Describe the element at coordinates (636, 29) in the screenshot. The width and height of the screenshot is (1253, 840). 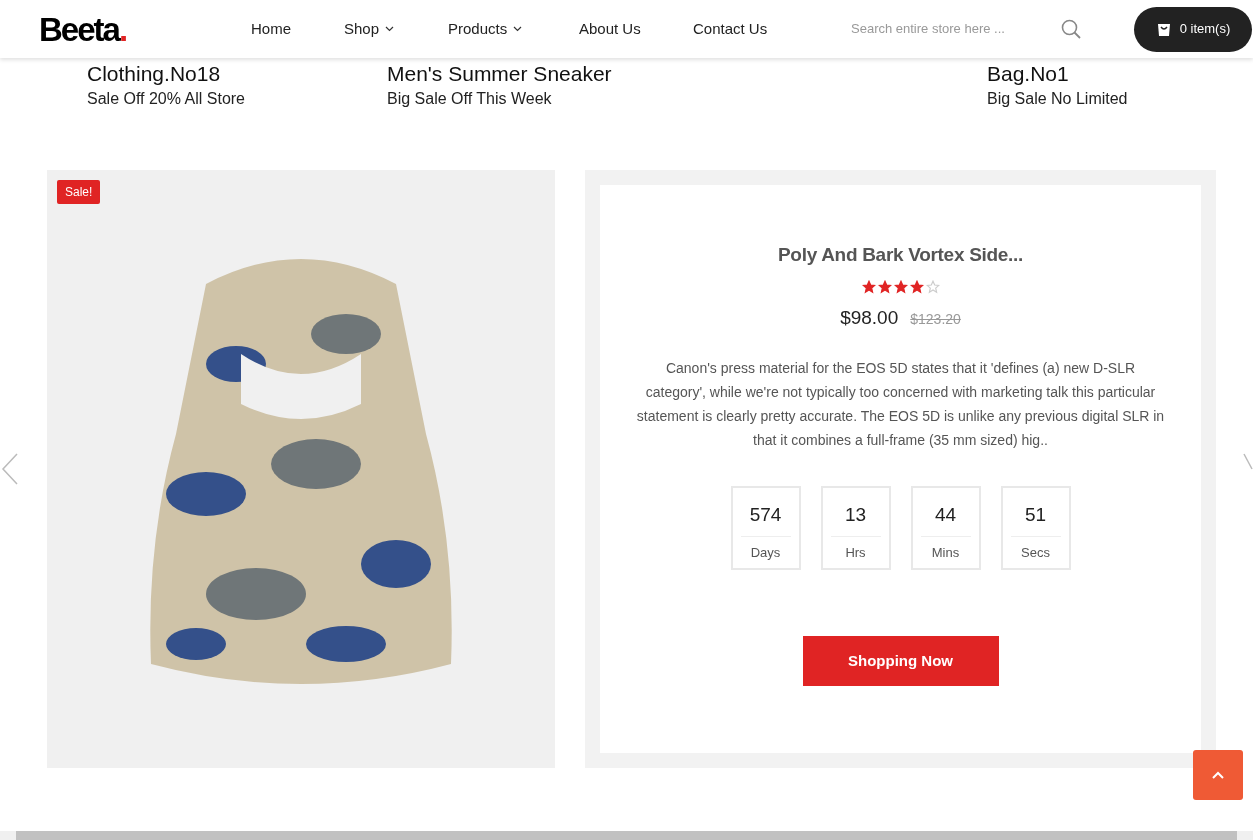
I see `nav-link: About Us` at that location.